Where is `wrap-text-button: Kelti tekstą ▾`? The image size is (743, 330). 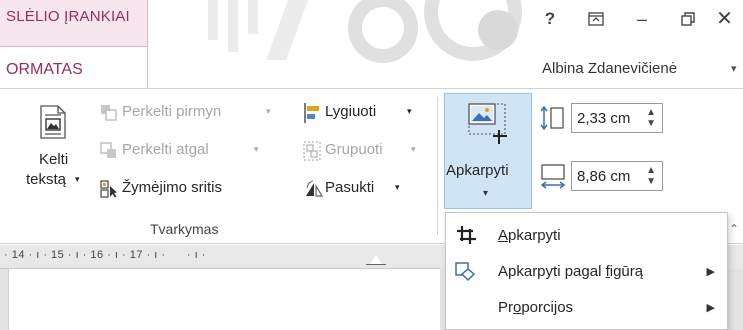 wrap-text-button: Kelti tekstą ▾ is located at coordinates (61, 154).